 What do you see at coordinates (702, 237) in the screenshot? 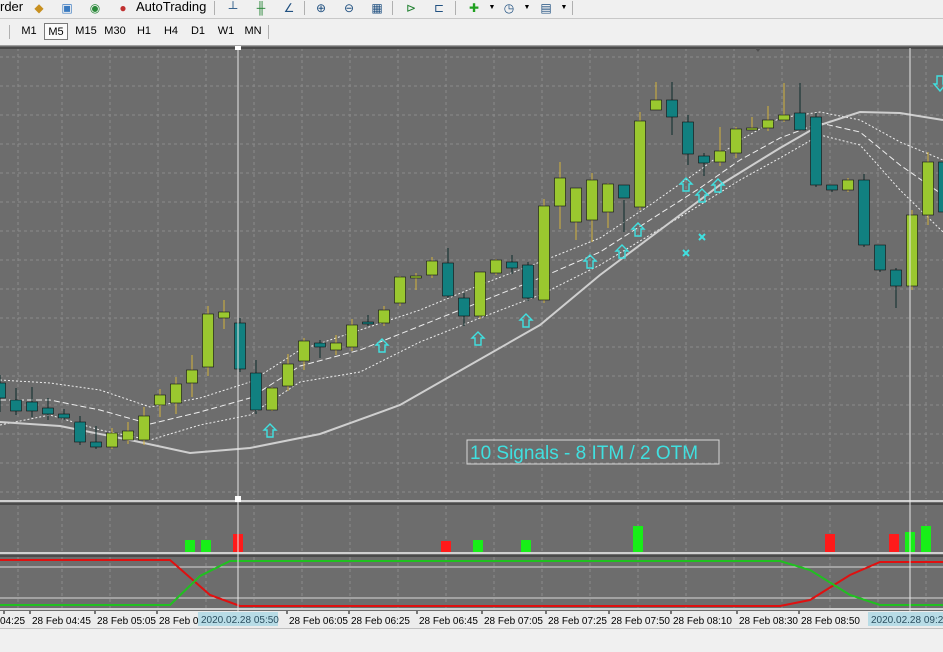
I see `cross-marker-icon` at bounding box center [702, 237].